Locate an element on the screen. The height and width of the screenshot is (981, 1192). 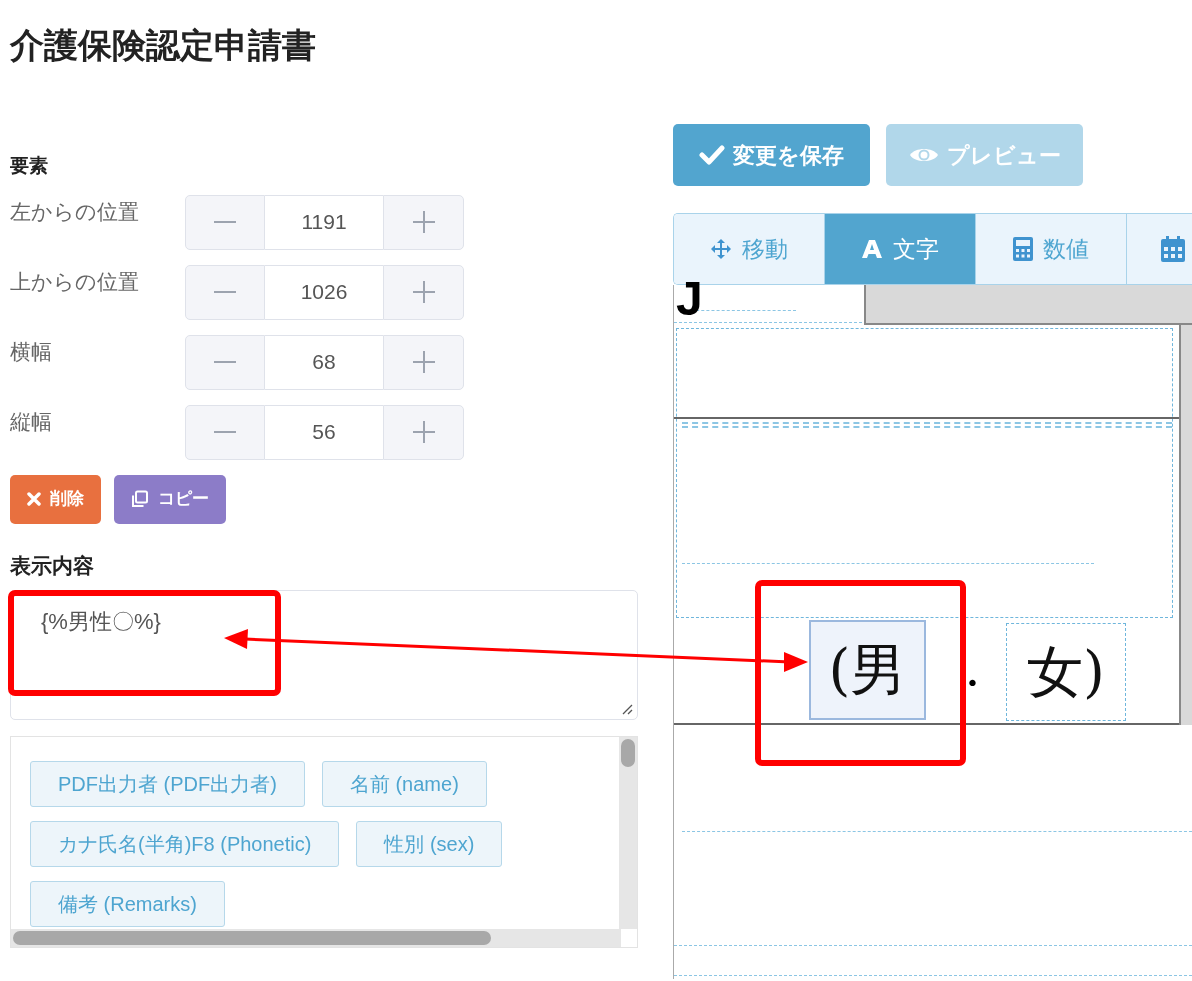
check-icon is located at coordinates (712, 155).